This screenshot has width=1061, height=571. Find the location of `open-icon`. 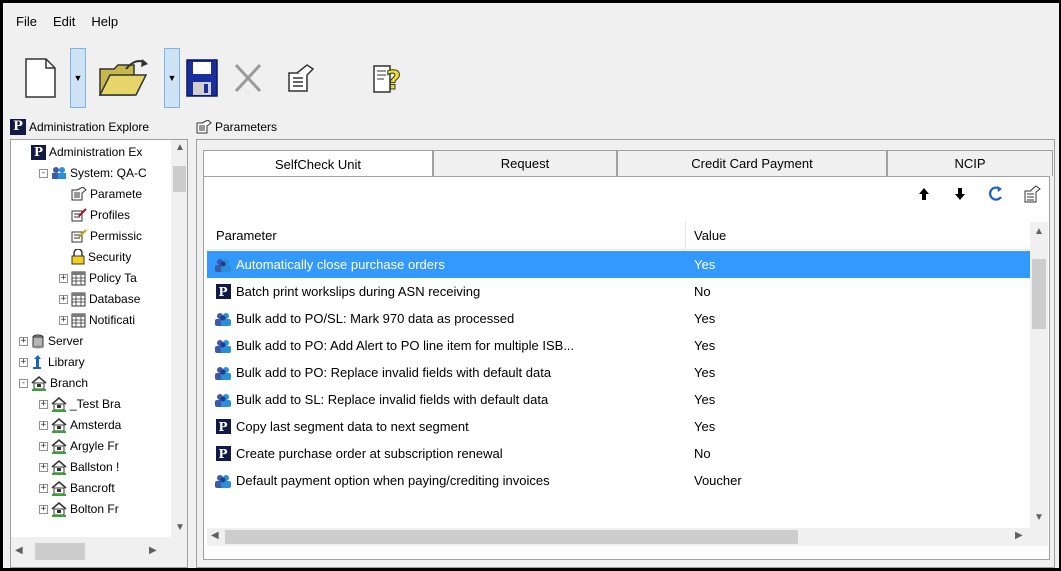

open-icon is located at coordinates (123, 77).